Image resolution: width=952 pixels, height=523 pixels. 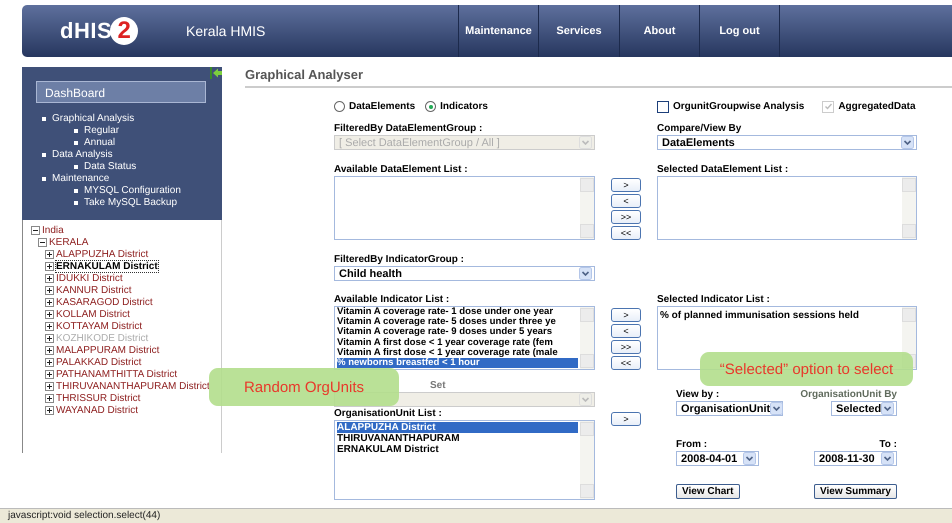 I want to click on tree-item: KOTTAYAM District, so click(x=99, y=326).